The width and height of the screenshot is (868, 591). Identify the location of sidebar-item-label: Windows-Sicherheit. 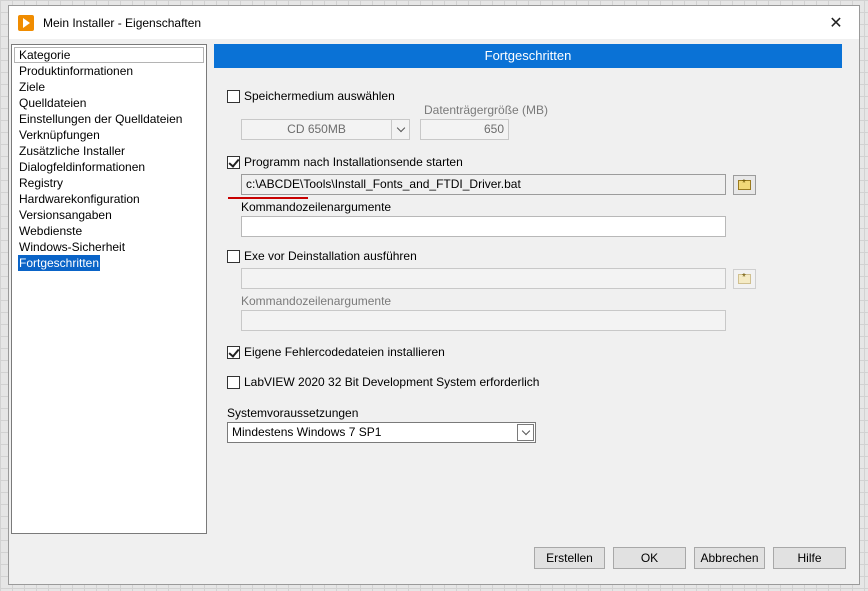
(72, 247).